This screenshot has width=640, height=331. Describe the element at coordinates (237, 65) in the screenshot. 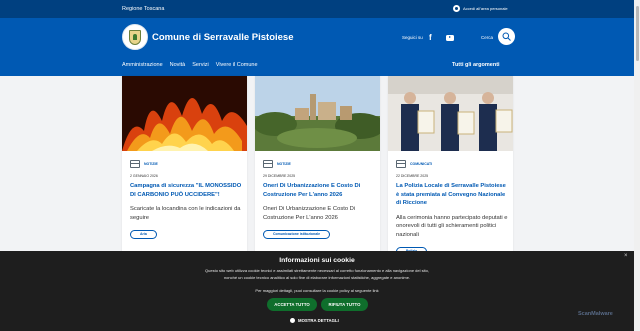

I see `nav-item-vivere-il-comune: Vivere il Comune` at that location.